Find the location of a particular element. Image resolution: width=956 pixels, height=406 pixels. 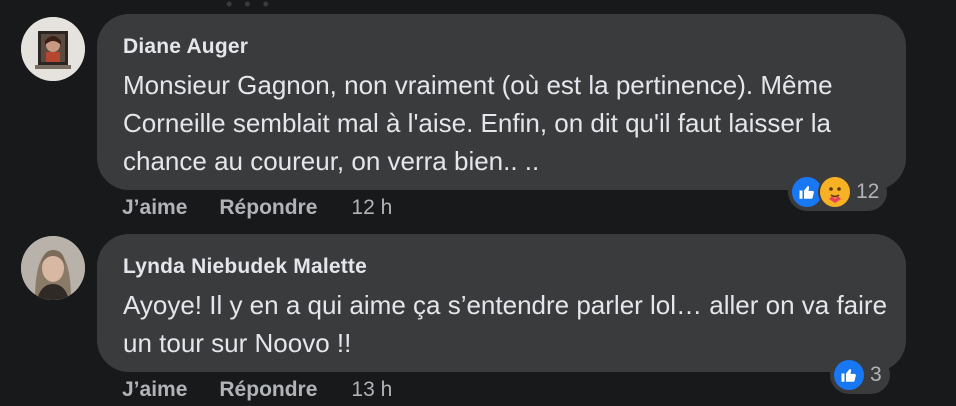

reaction-summary: 3 is located at coordinates (860, 375).